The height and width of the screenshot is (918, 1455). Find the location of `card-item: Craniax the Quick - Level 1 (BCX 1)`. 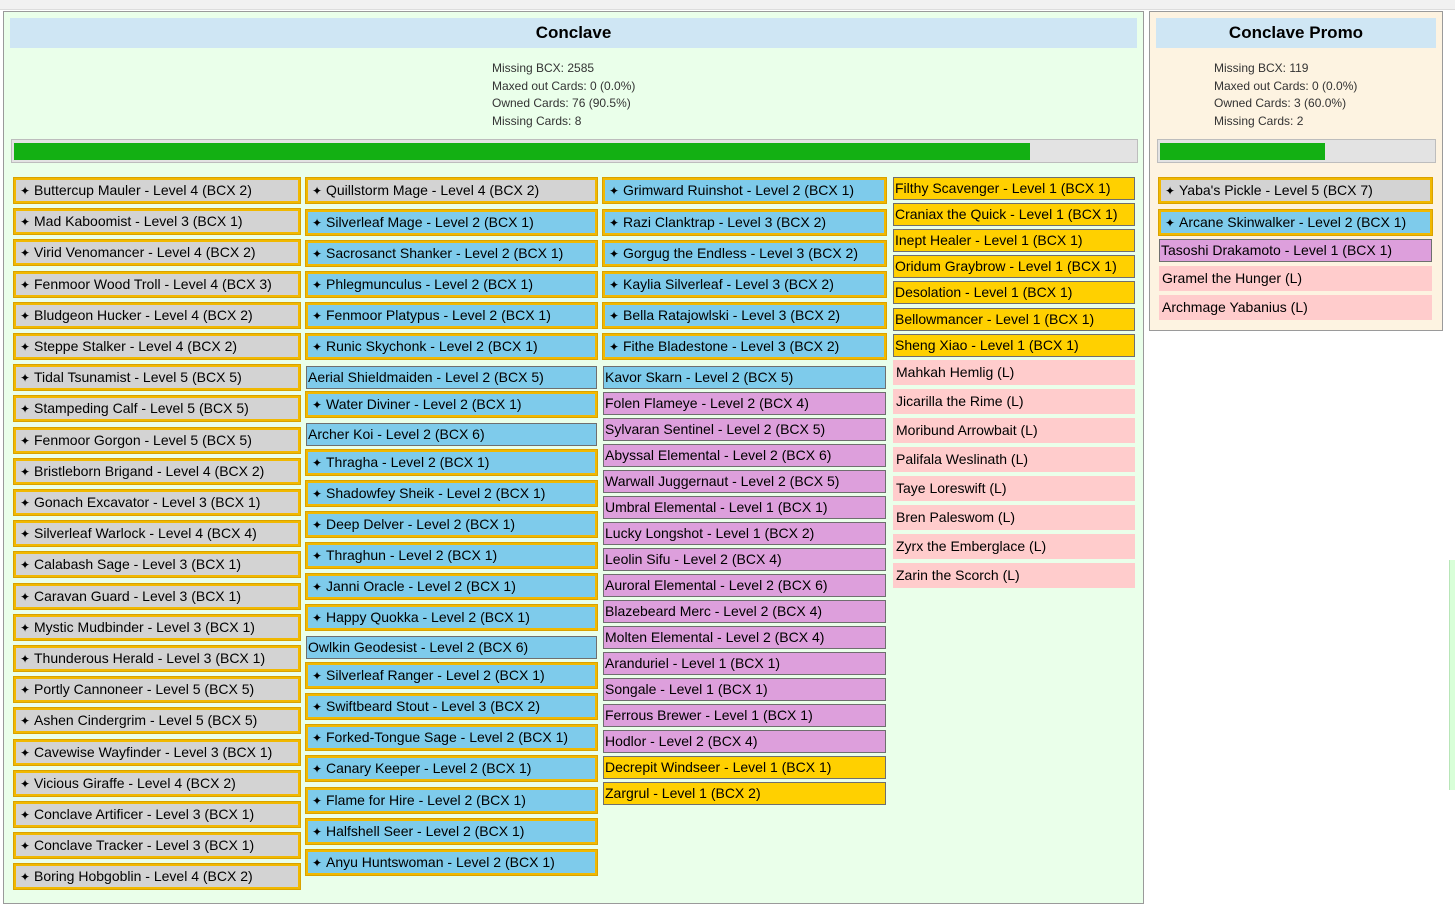

card-item: Craniax the Quick - Level 1 (BCX 1) is located at coordinates (1014, 214).